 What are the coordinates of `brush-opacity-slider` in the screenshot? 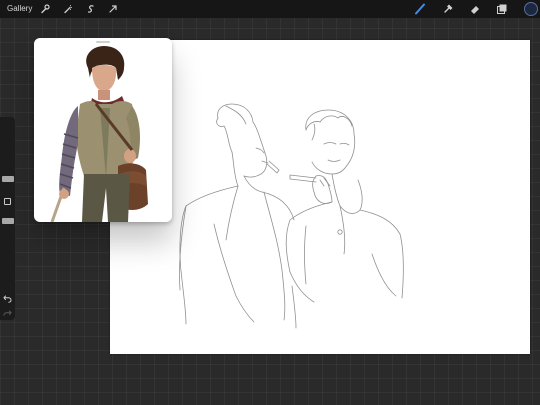 It's located at (8, 221).